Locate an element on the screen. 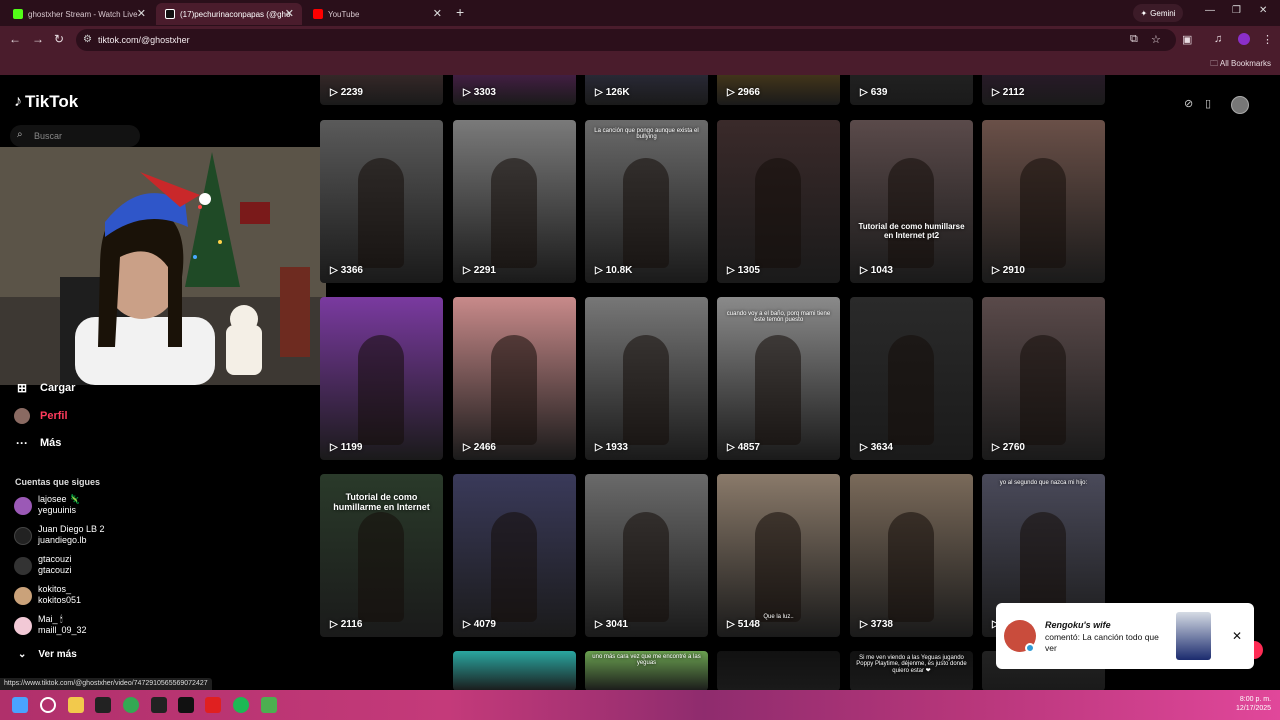 This screenshot has width=1280, height=720. following-account: lajosee 🦎 yeguuinis is located at coordinates (47, 506).